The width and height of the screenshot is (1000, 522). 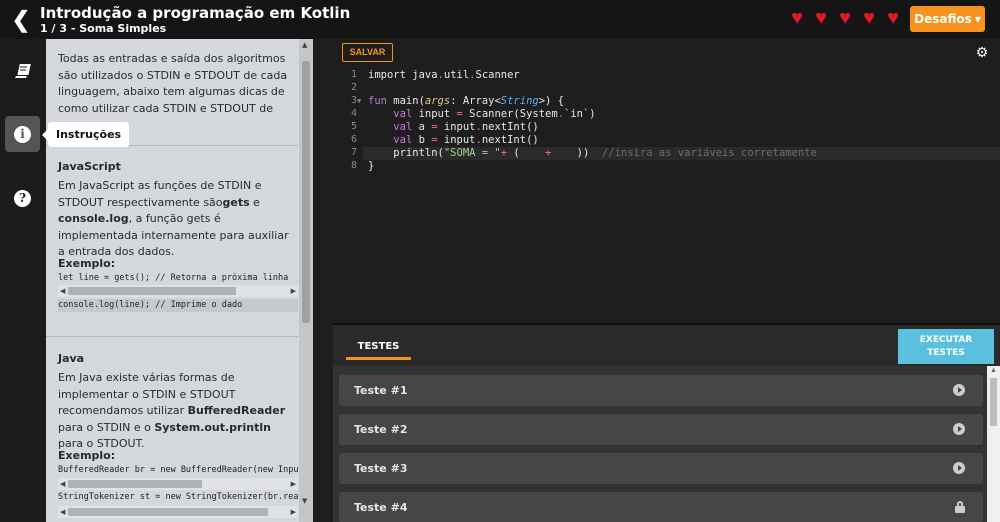 I want to click on fold-arrow-icon: ▼, so click(x=359, y=101).